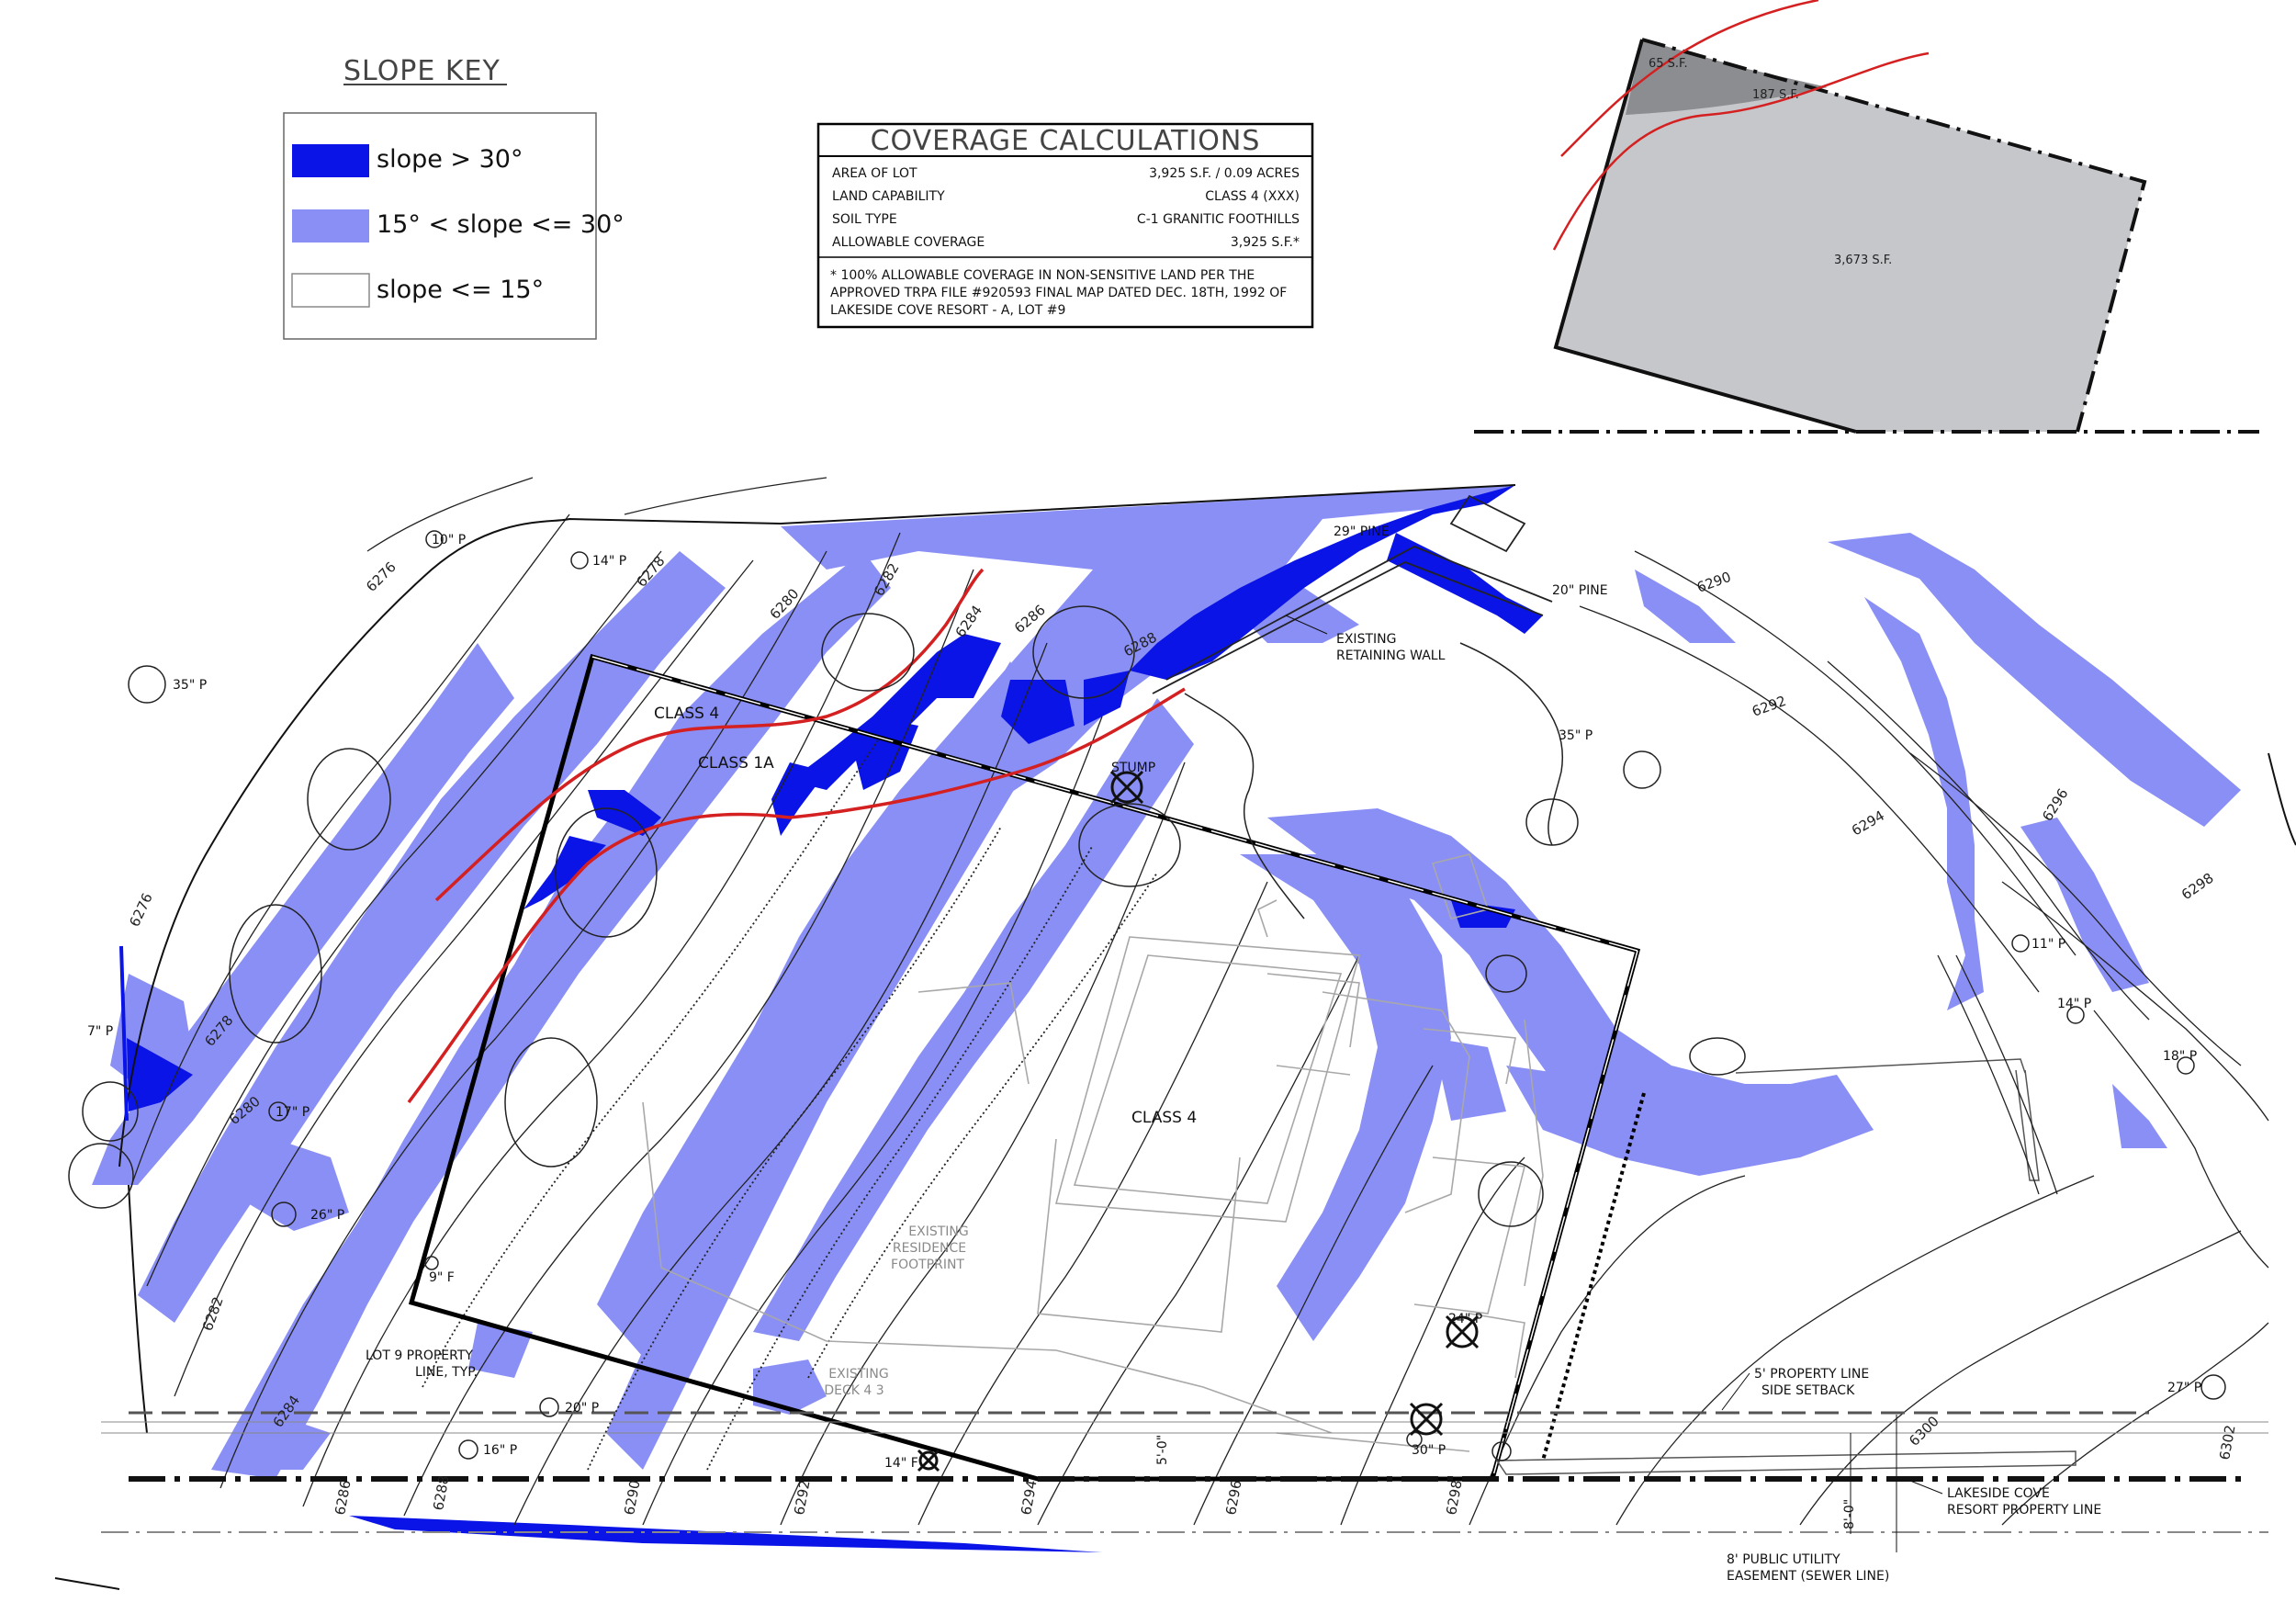 This screenshot has width=2296, height=1602. What do you see at coordinates (327, 1215) in the screenshot?
I see `tree-label: 26" P` at bounding box center [327, 1215].